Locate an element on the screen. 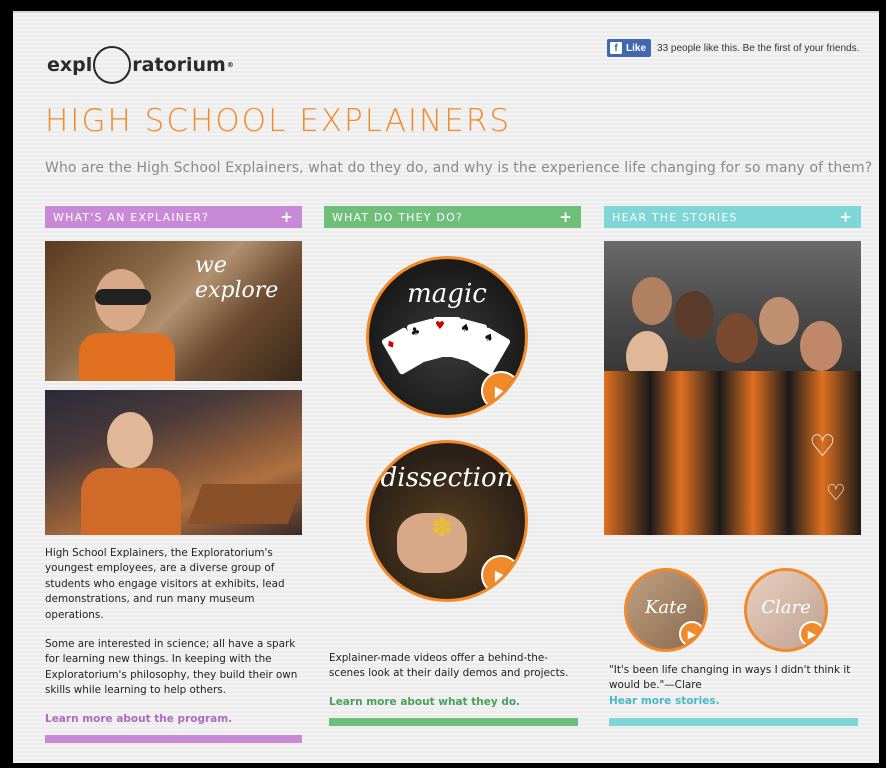 The width and height of the screenshot is (886, 768). learn-more-what-they-do-link: Learn more about what they do. is located at coordinates (424, 702).